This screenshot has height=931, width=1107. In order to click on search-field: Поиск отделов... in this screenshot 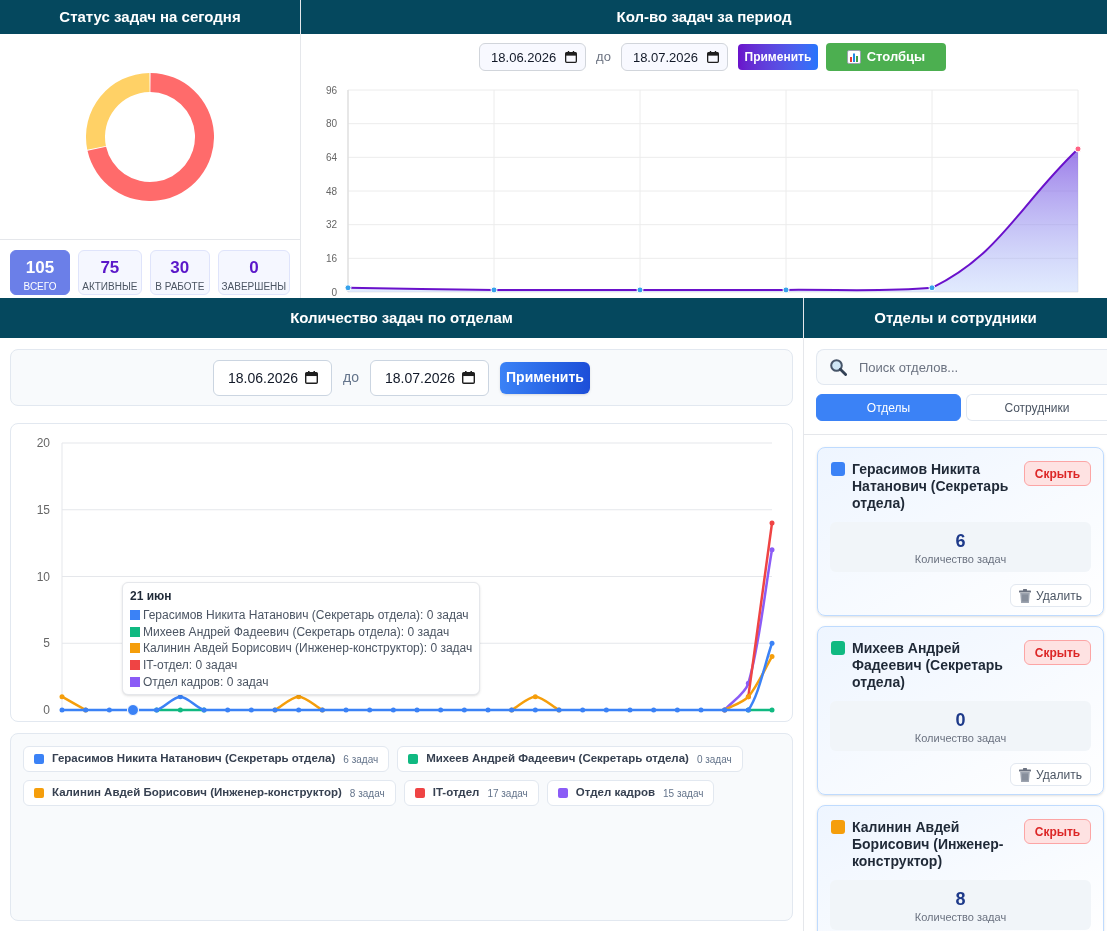, I will do `click(961, 367)`.